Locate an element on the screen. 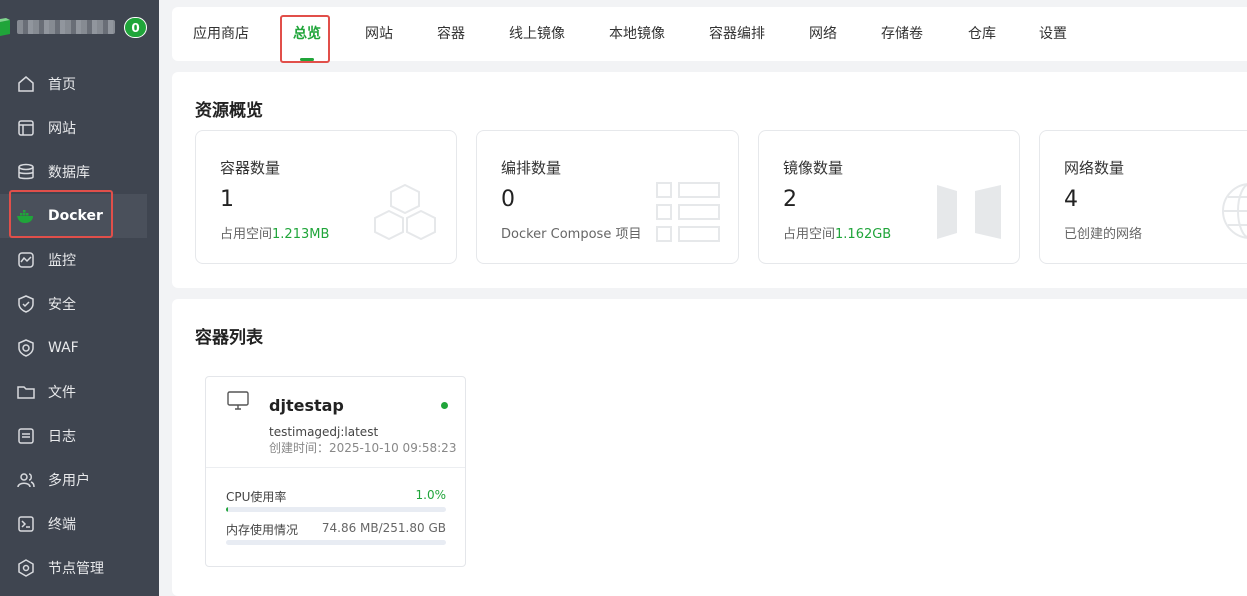 The height and width of the screenshot is (596, 1247). tab-settings: 设置 is located at coordinates (1053, 34).